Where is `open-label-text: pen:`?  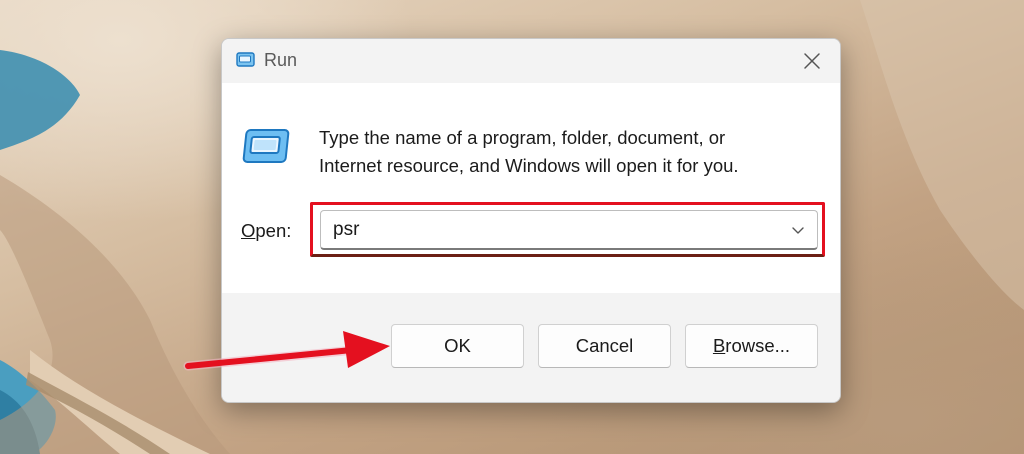 open-label-text: pen: is located at coordinates (273, 230).